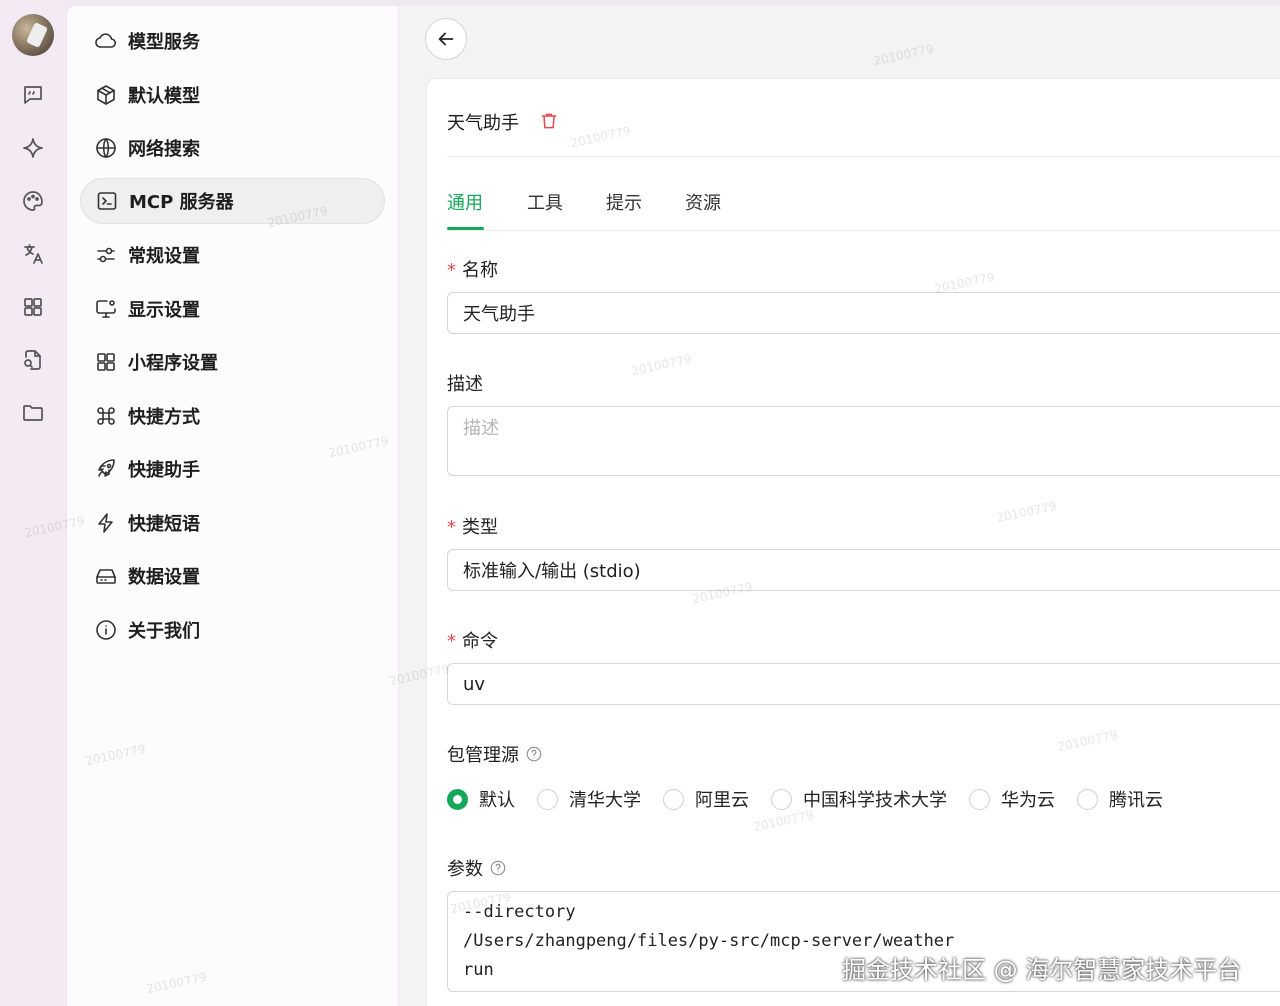 The image size is (1280, 1006). What do you see at coordinates (33, 307) in the screenshot?
I see `apps-icon` at bounding box center [33, 307].